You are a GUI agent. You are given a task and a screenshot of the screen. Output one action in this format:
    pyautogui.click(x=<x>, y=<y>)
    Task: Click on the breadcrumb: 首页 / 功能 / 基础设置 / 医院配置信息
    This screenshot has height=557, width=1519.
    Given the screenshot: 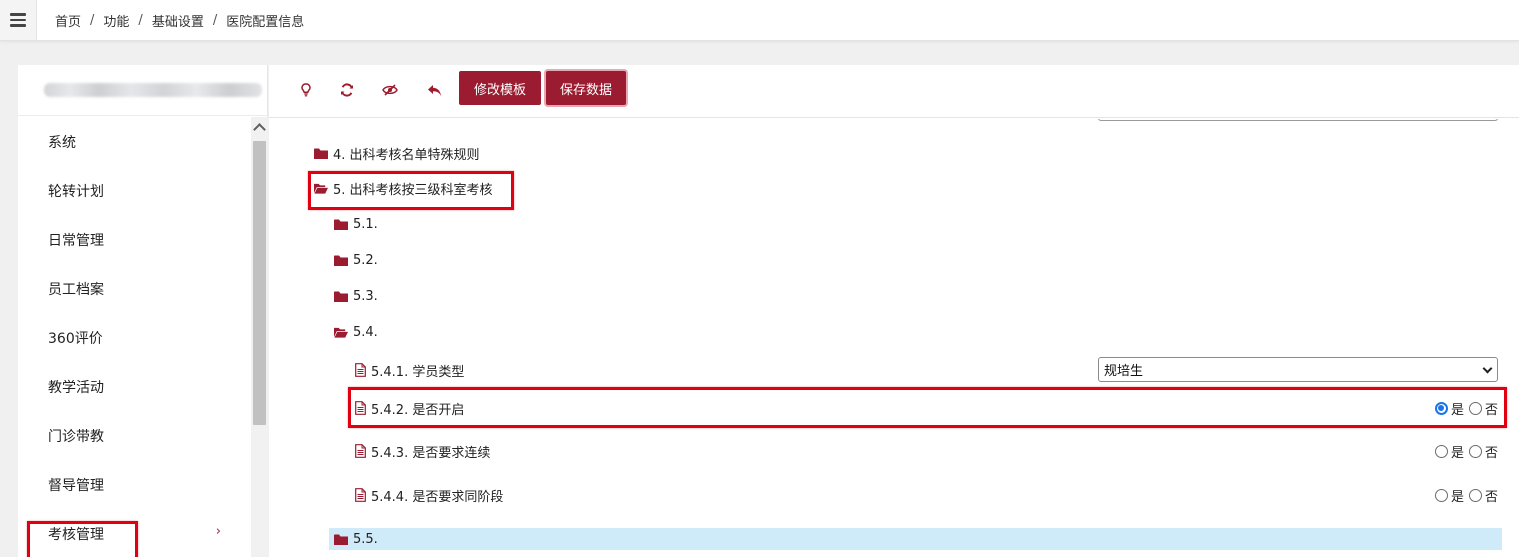 What is the action you would take?
    pyautogui.click(x=179, y=20)
    